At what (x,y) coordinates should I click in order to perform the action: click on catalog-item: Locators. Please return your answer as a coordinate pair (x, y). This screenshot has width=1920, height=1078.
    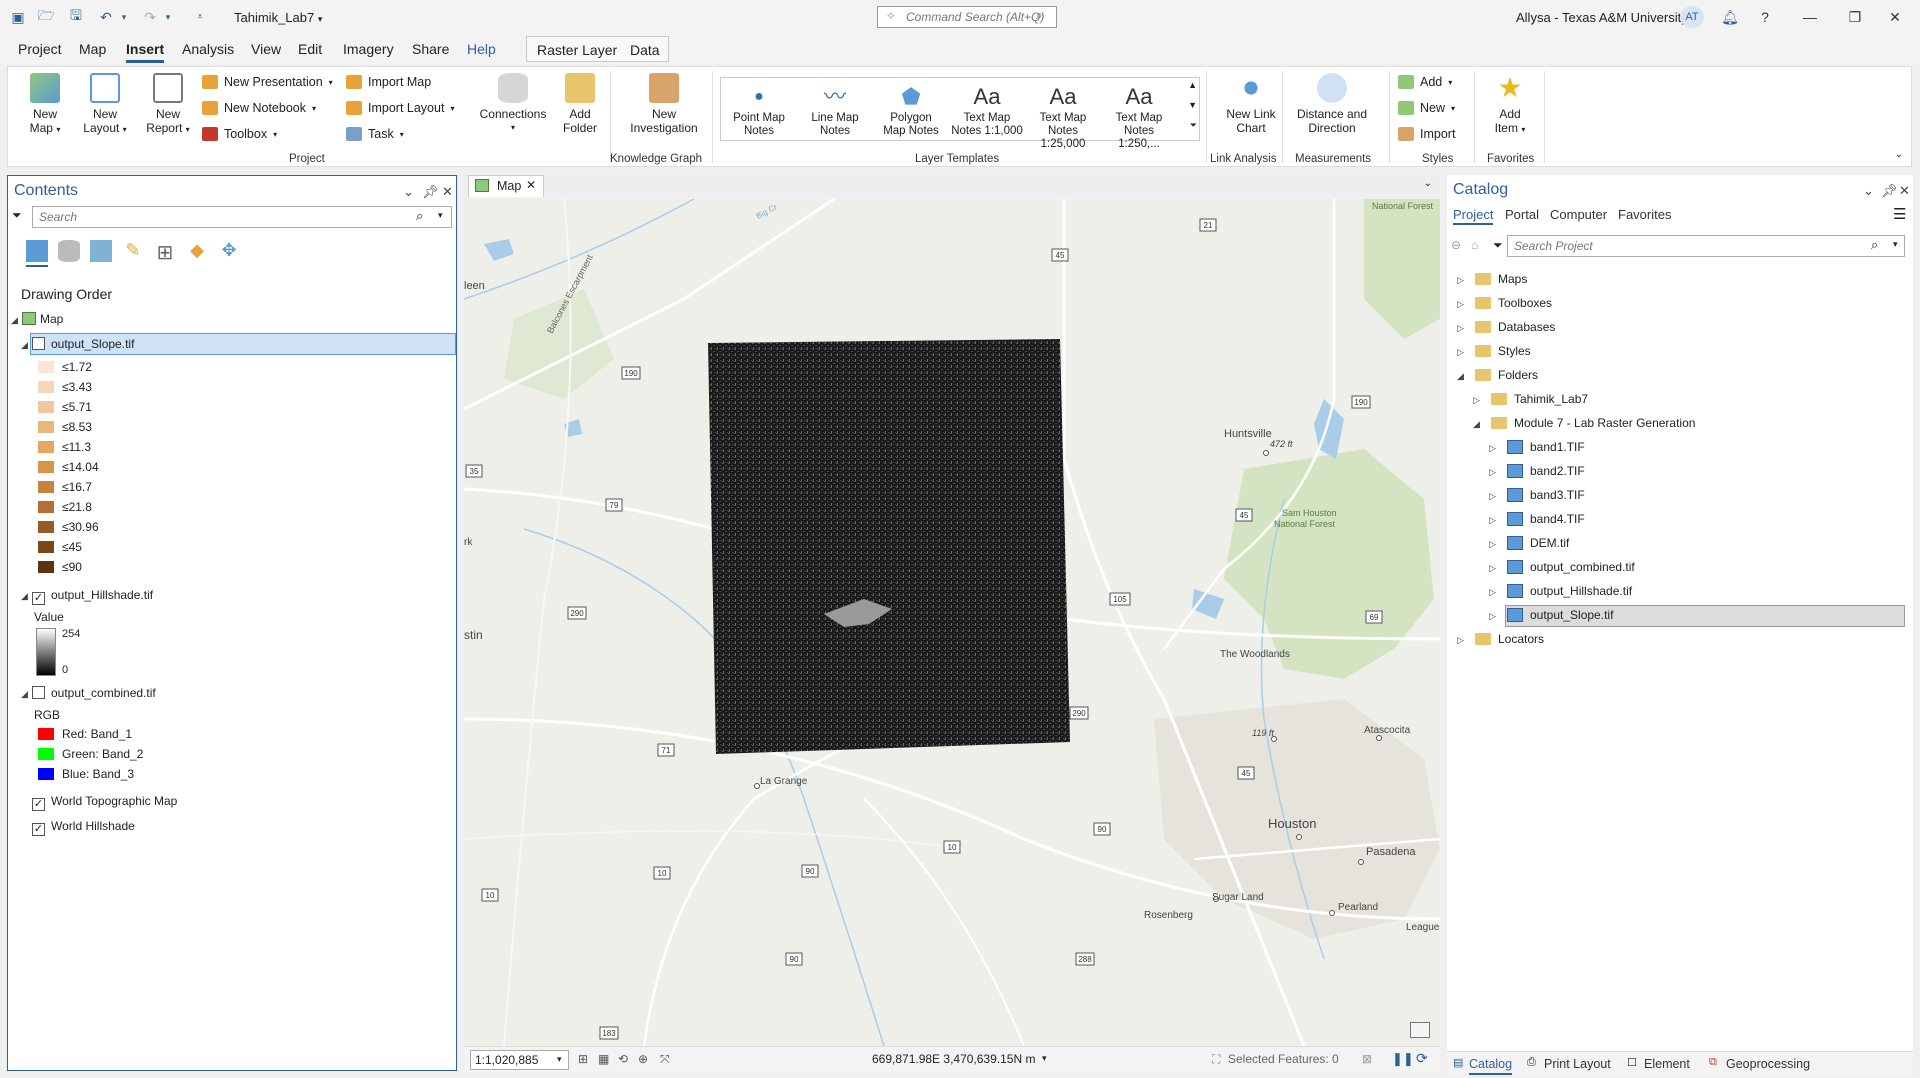
    Looking at the image, I should click on (1509, 639).